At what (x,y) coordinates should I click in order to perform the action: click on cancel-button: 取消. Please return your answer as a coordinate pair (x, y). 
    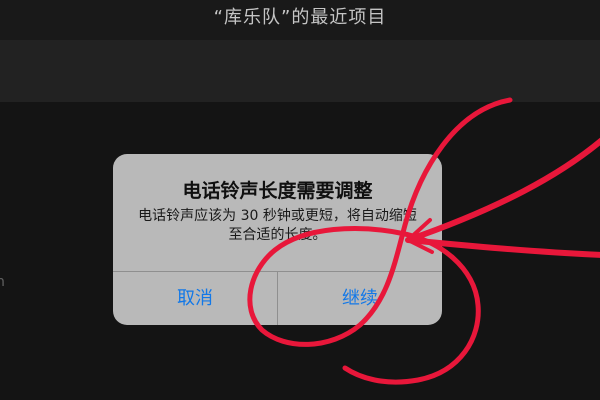
    Looking at the image, I should click on (195, 298).